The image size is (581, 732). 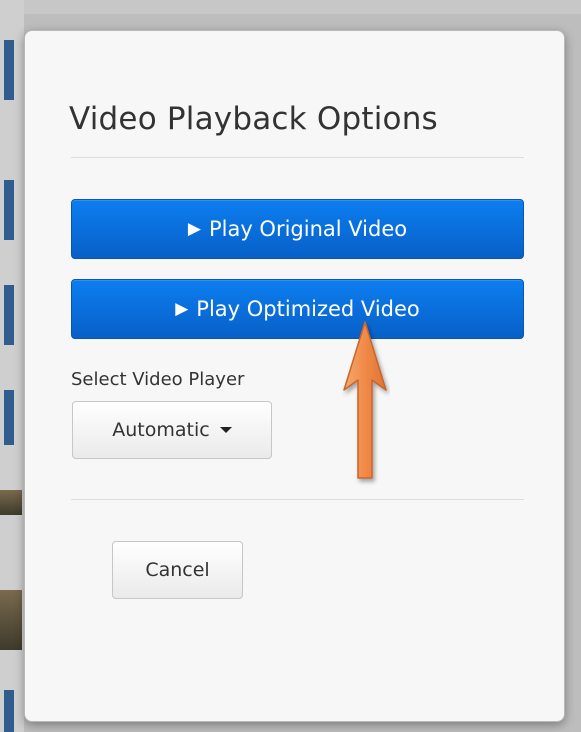 I want to click on cancel-label: Cancel, so click(x=177, y=570).